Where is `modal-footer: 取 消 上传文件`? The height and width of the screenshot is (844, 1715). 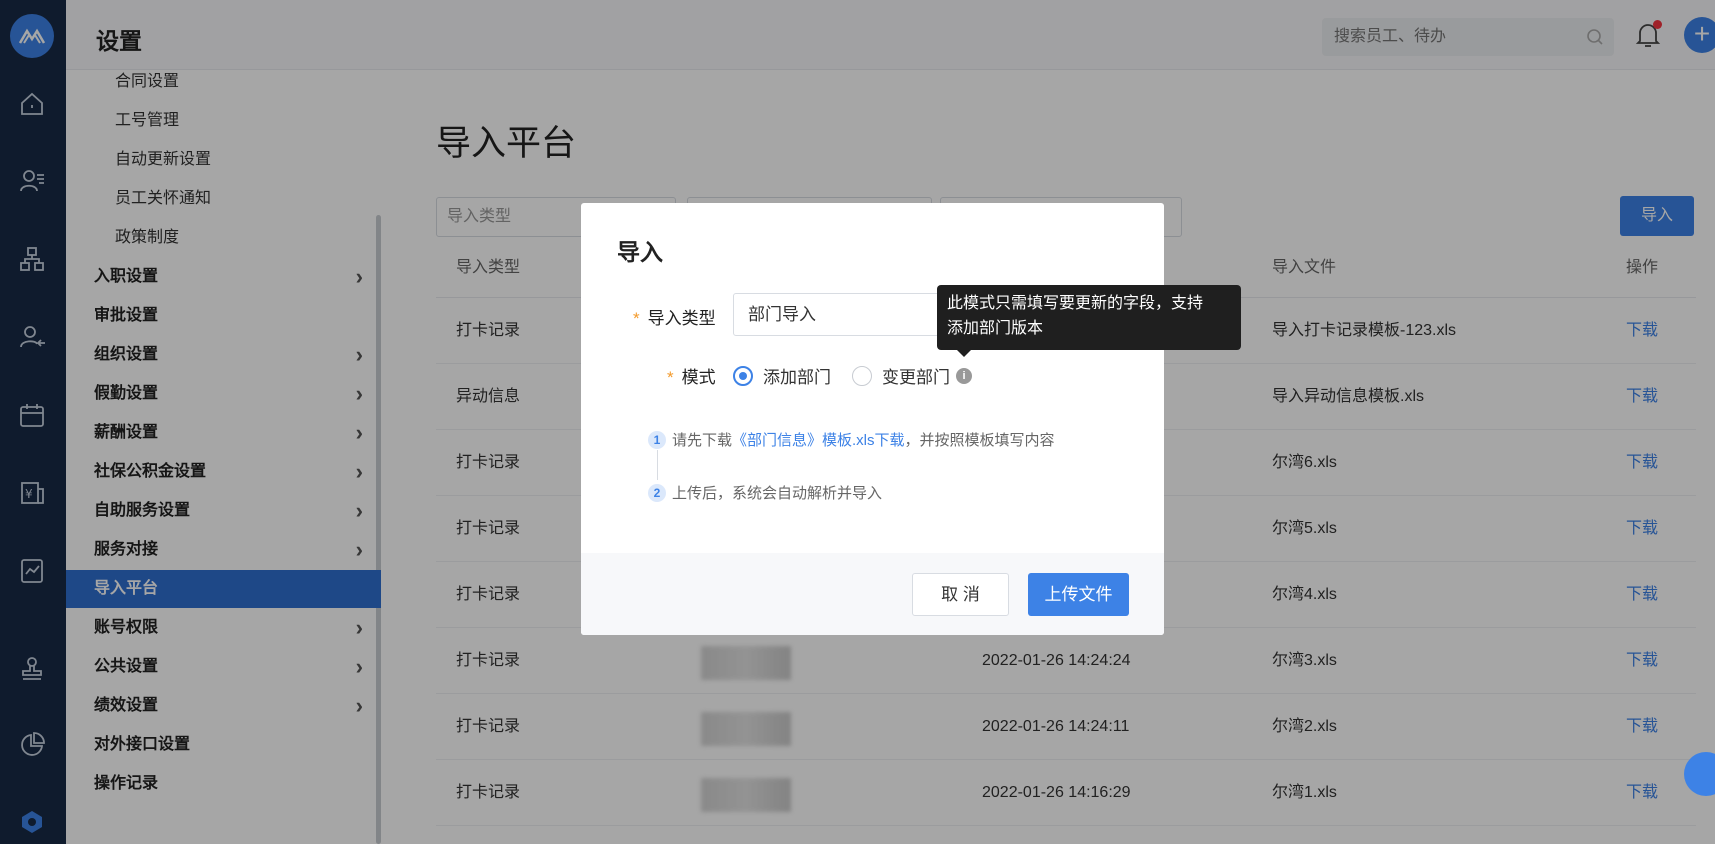
modal-footer: 取 消 上传文件 is located at coordinates (872, 594).